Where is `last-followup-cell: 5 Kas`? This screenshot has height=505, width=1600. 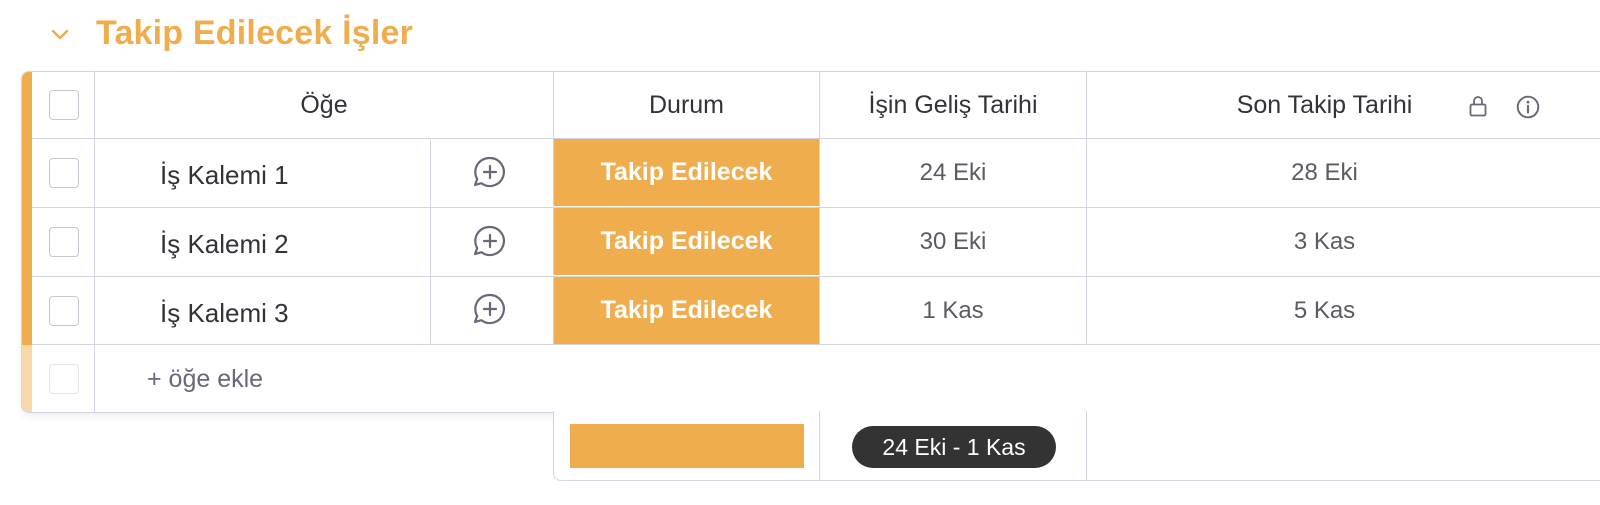 last-followup-cell: 5 Kas is located at coordinates (1324, 310).